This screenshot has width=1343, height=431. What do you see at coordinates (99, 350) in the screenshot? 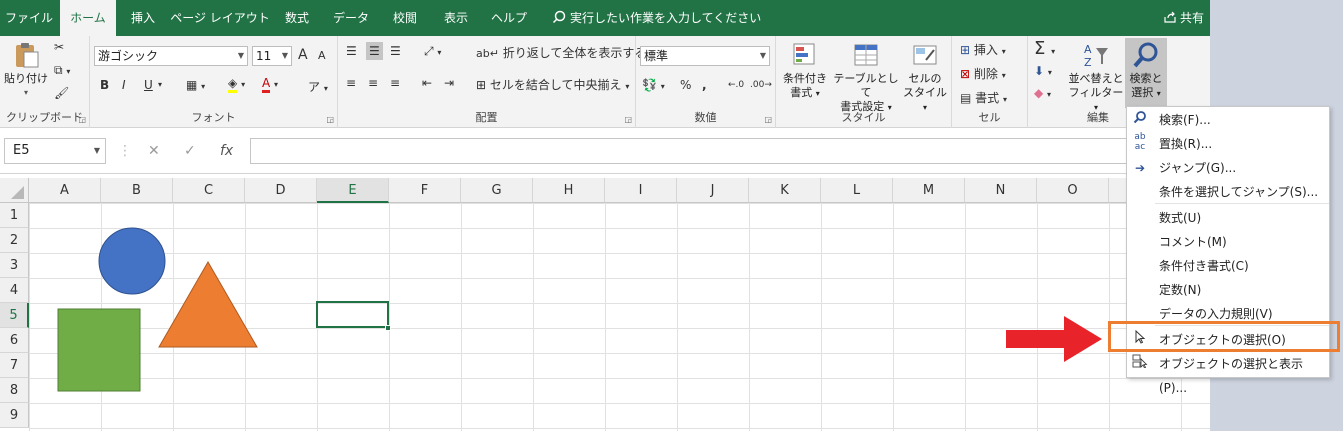
I see `square-shape` at bounding box center [99, 350].